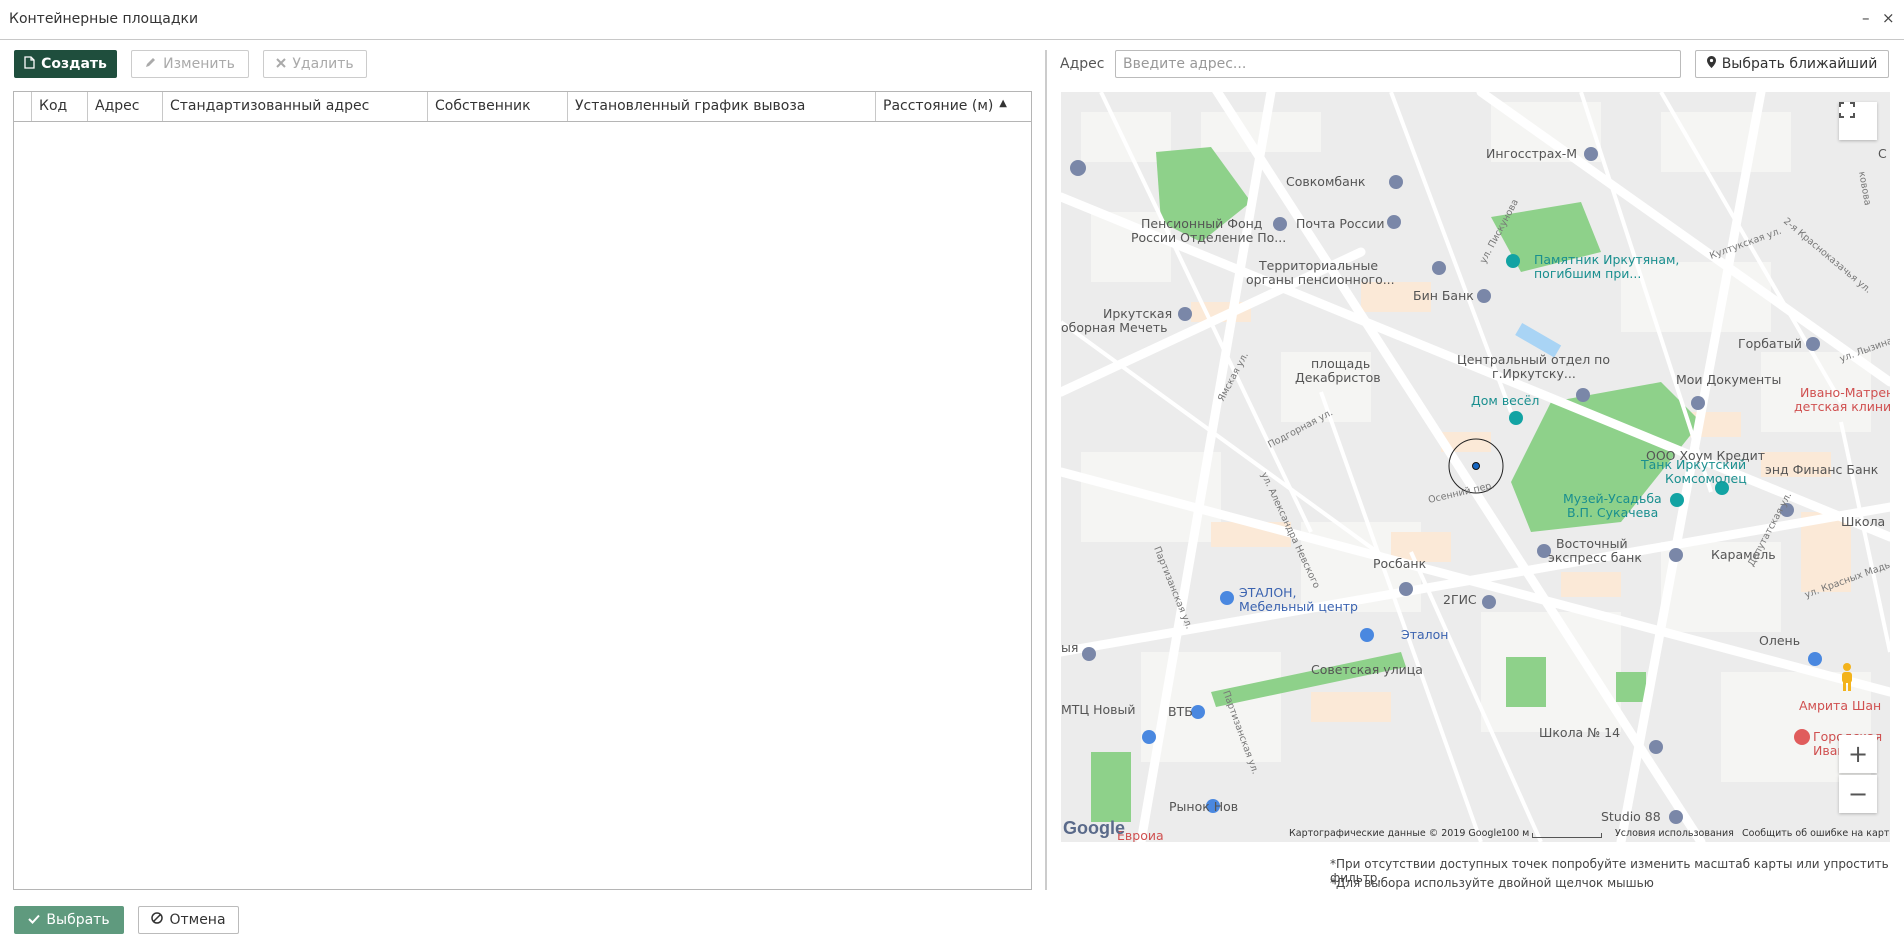 This screenshot has width=1904, height=948. I want to click on svg-text: Мебельный центр, so click(1298, 606).